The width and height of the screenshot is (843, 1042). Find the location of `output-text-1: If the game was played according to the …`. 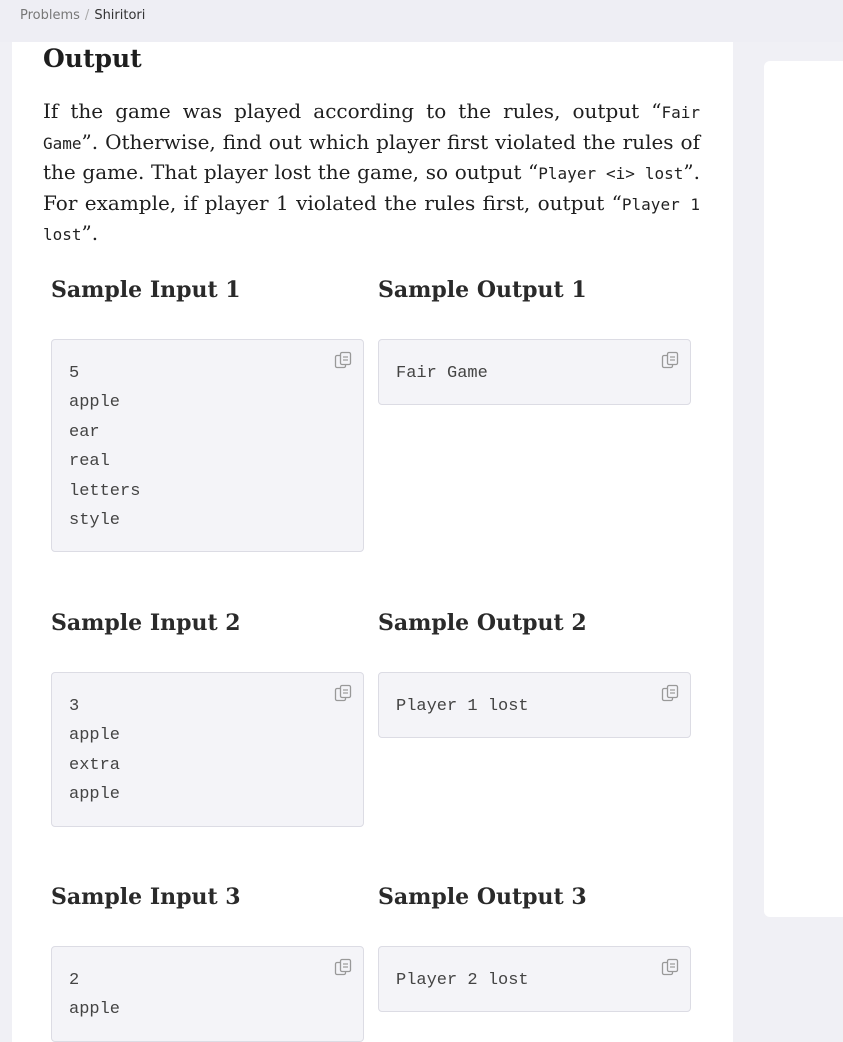

output-text-1: If the game was played according to the … is located at coordinates (352, 111).